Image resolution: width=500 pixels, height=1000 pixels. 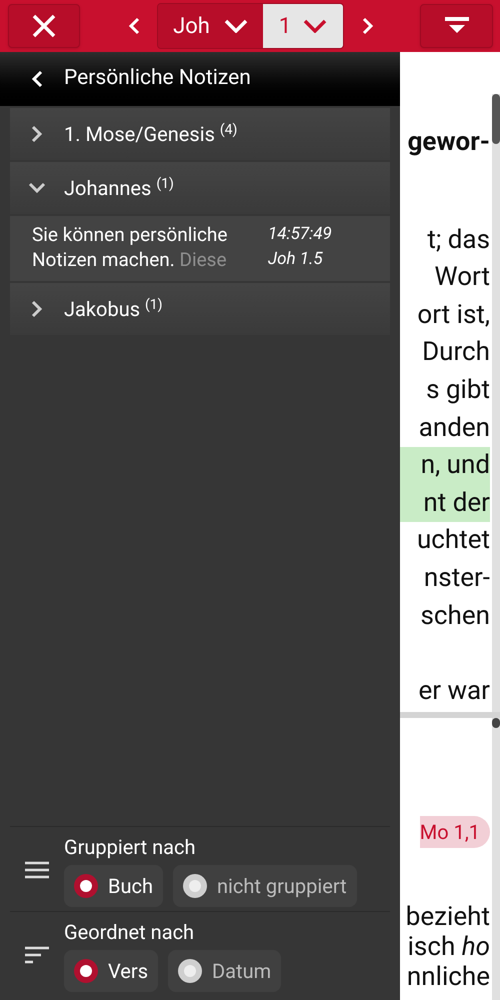 I want to click on bible-text-line: s gibt, so click(x=457, y=390).